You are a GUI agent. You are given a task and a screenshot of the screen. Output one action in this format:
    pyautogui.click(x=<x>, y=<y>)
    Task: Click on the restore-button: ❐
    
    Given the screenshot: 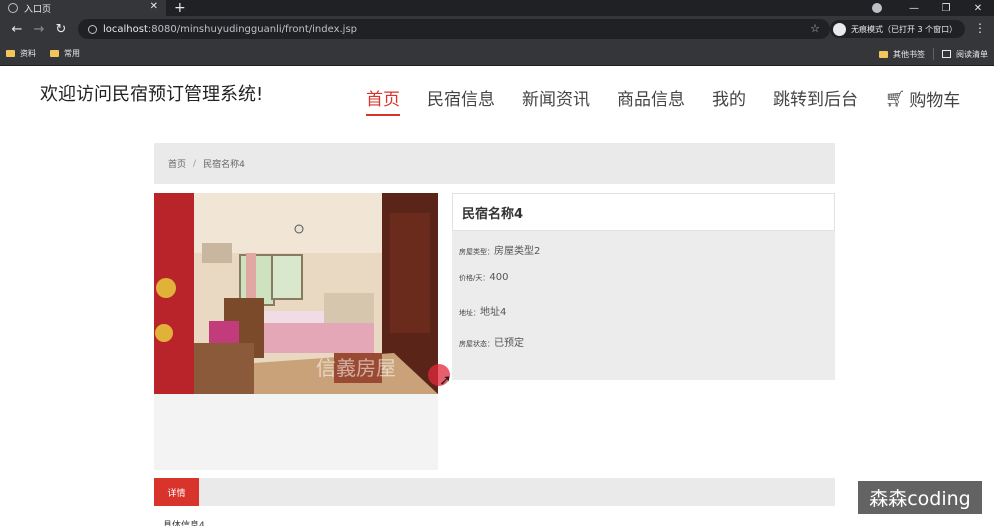 What is the action you would take?
    pyautogui.click(x=946, y=8)
    